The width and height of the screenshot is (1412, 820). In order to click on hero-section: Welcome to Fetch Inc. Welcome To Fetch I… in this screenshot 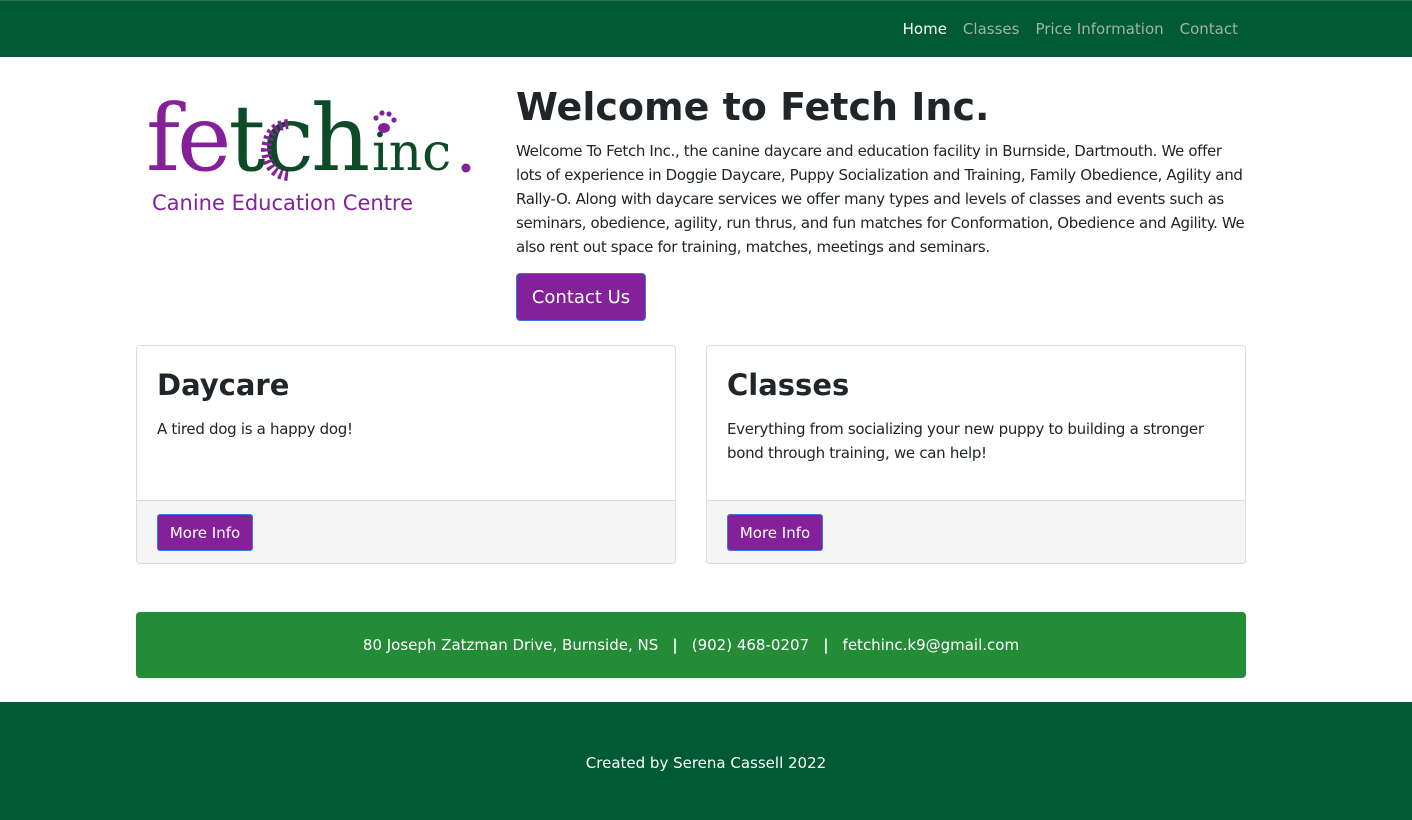, I will do `click(881, 171)`.